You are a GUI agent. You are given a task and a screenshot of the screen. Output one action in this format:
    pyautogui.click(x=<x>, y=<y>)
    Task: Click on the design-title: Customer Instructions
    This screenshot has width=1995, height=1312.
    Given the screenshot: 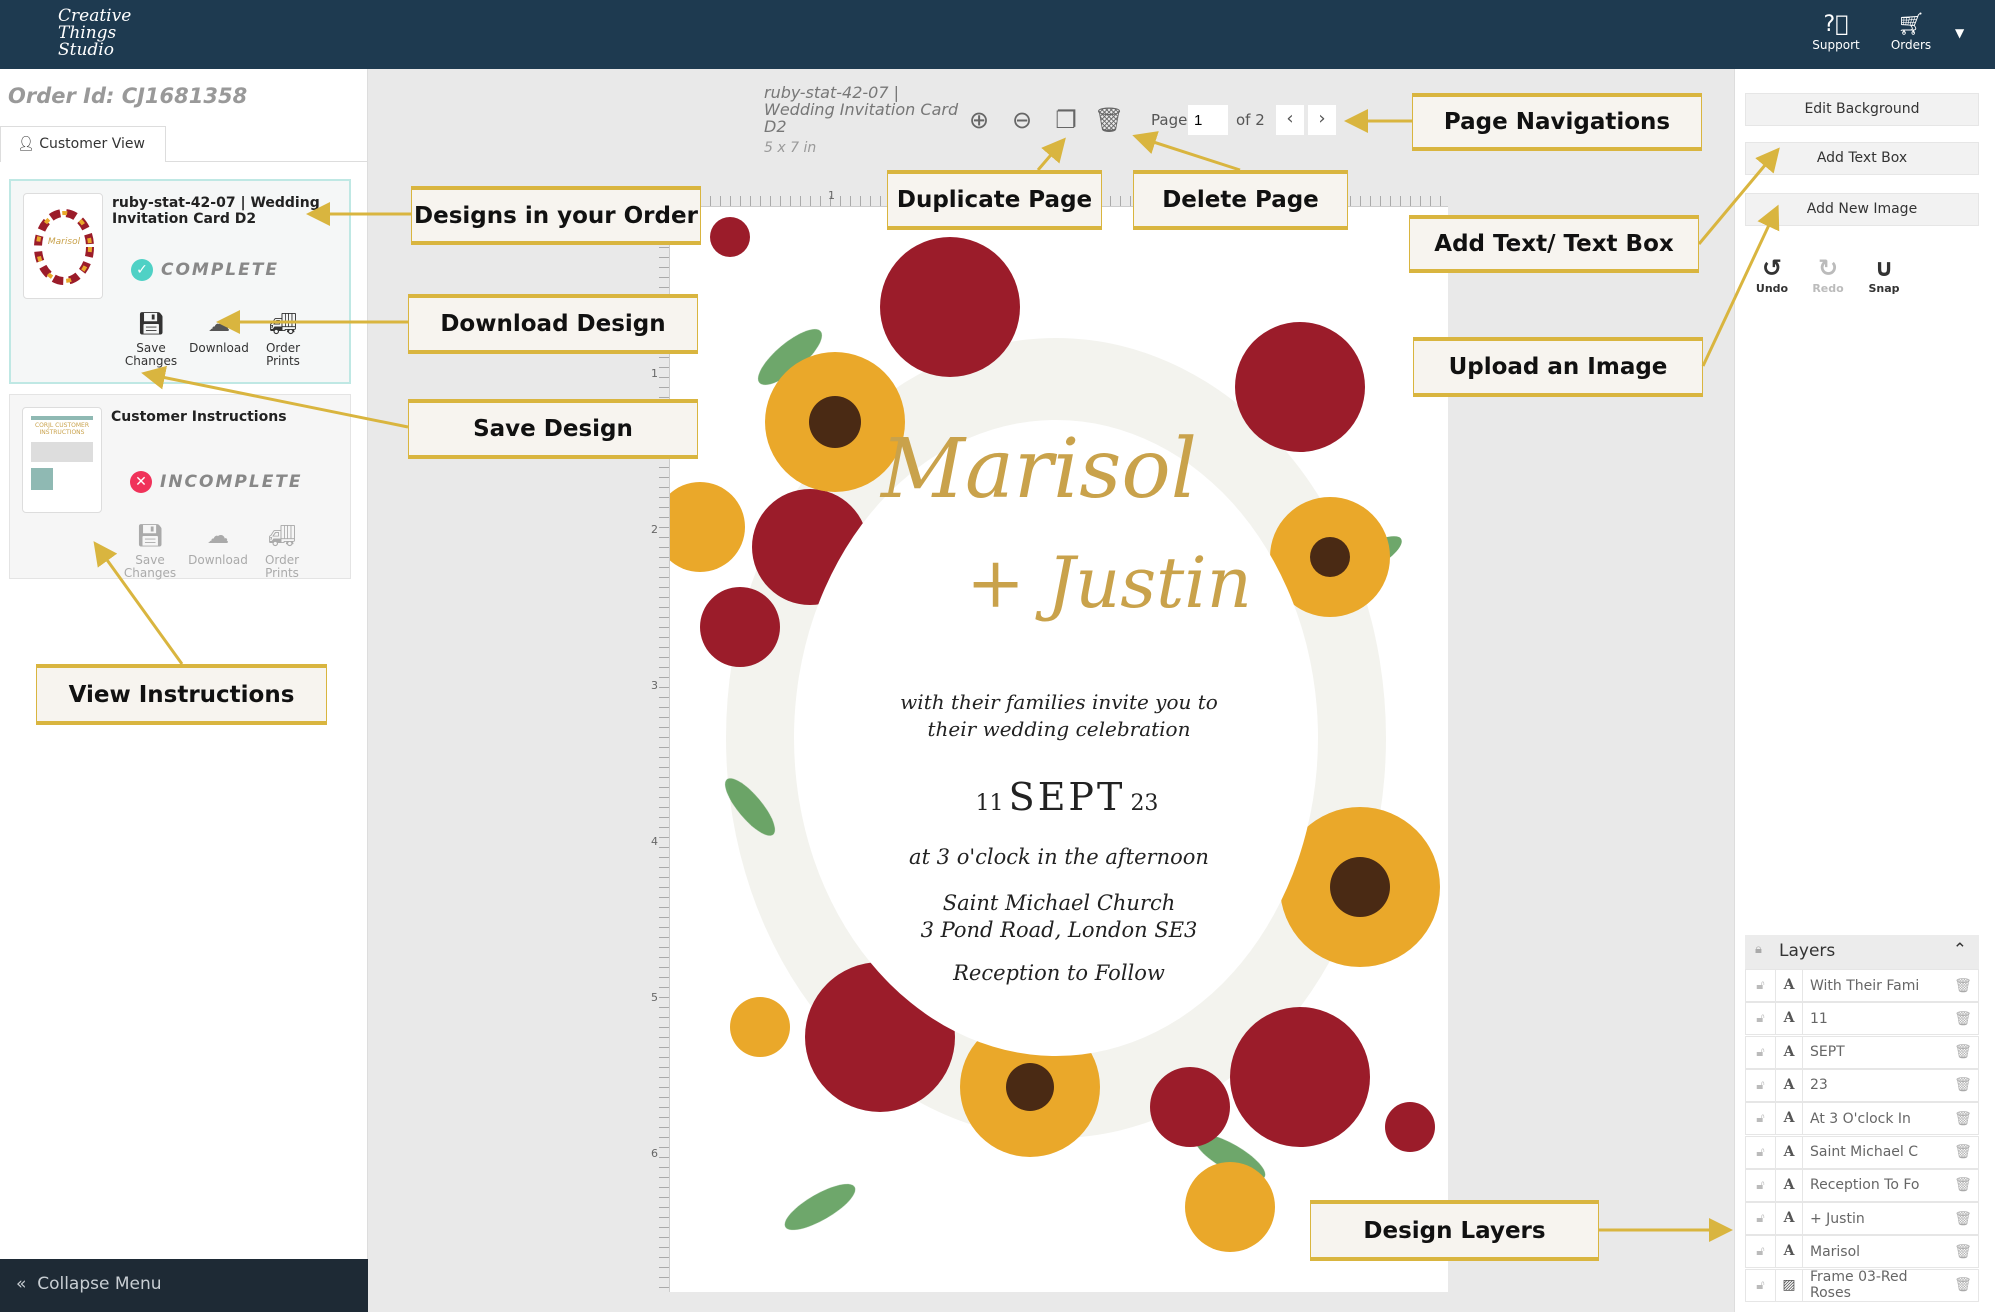 What is the action you would take?
    pyautogui.click(x=221, y=417)
    